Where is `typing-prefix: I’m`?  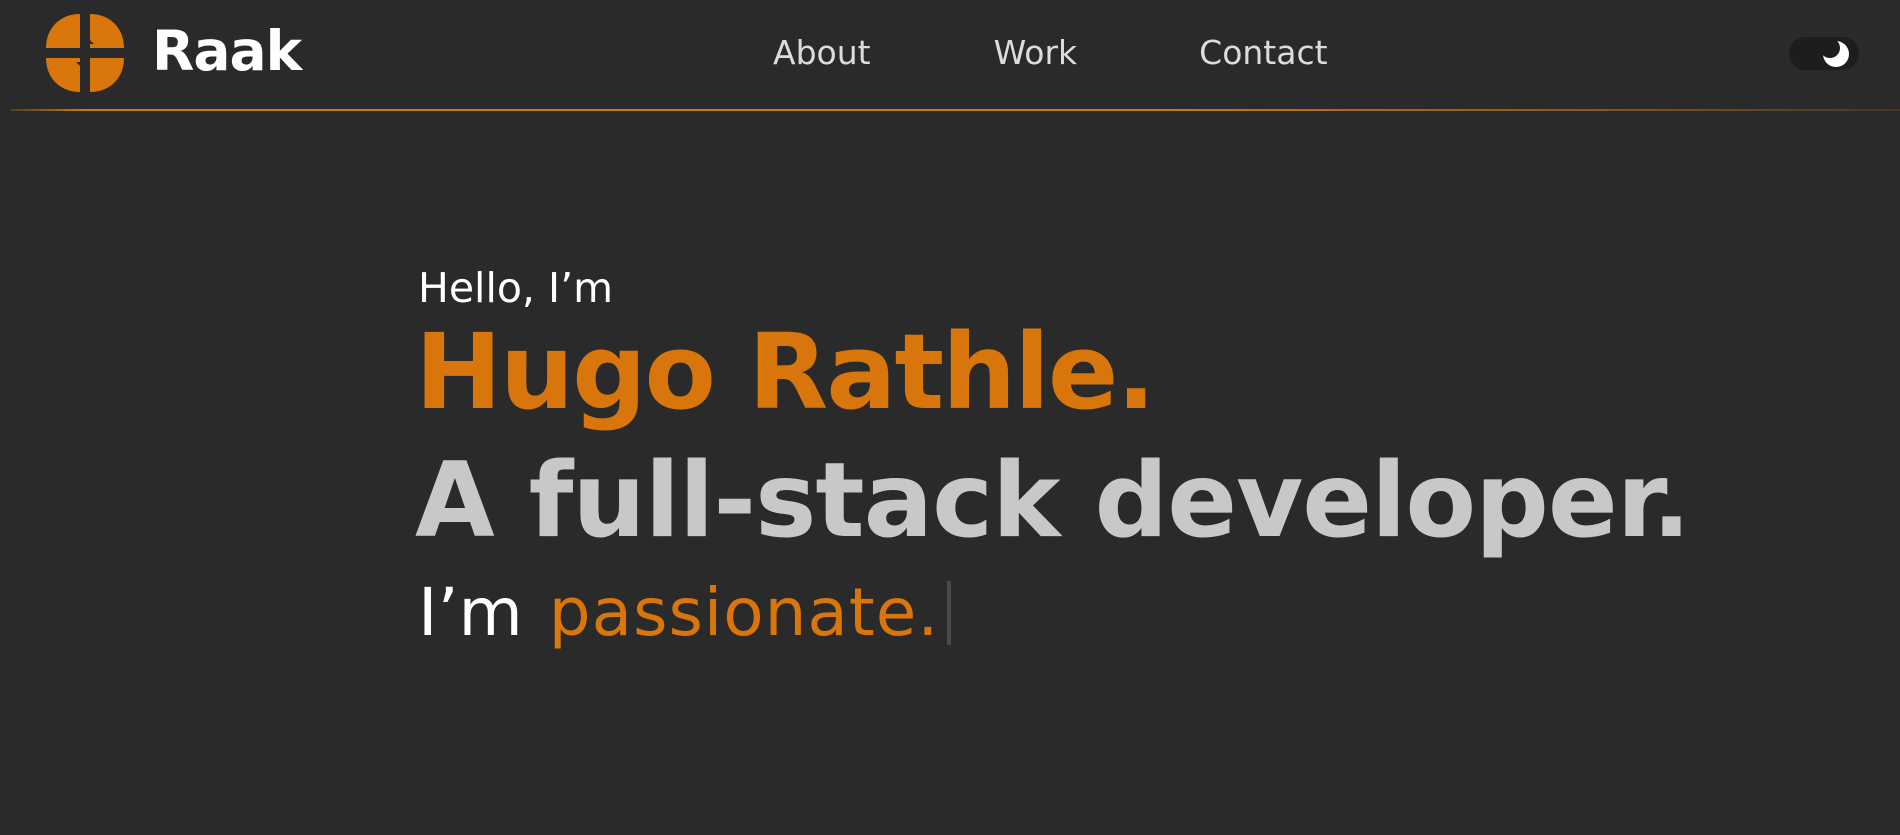
typing-prefix: I’m is located at coordinates (470, 612).